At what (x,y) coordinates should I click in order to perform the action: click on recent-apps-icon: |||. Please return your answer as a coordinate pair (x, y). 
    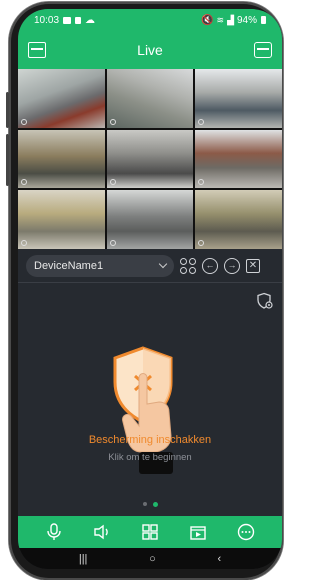
    Looking at the image, I should click on (83, 559).